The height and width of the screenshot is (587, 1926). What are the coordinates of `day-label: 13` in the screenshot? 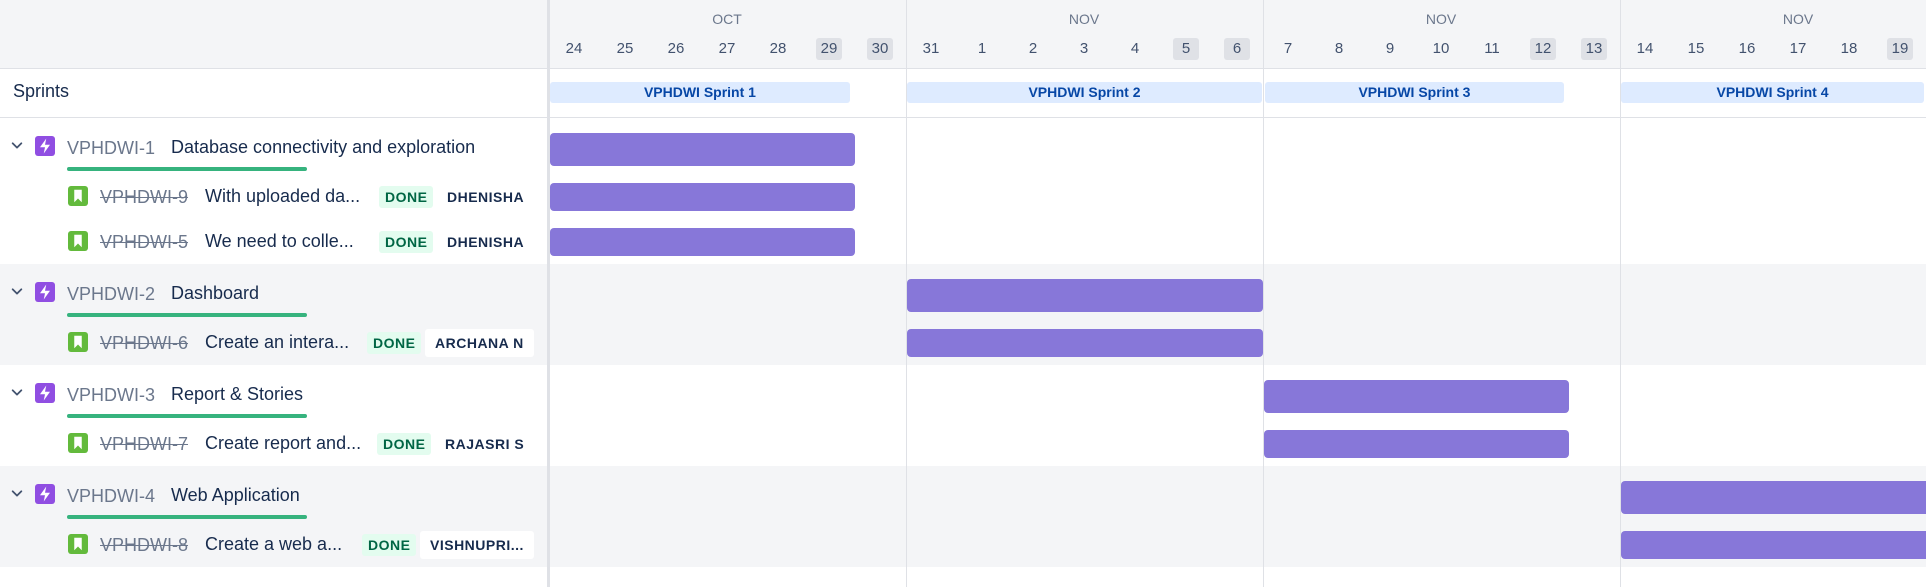 It's located at (1594, 49).